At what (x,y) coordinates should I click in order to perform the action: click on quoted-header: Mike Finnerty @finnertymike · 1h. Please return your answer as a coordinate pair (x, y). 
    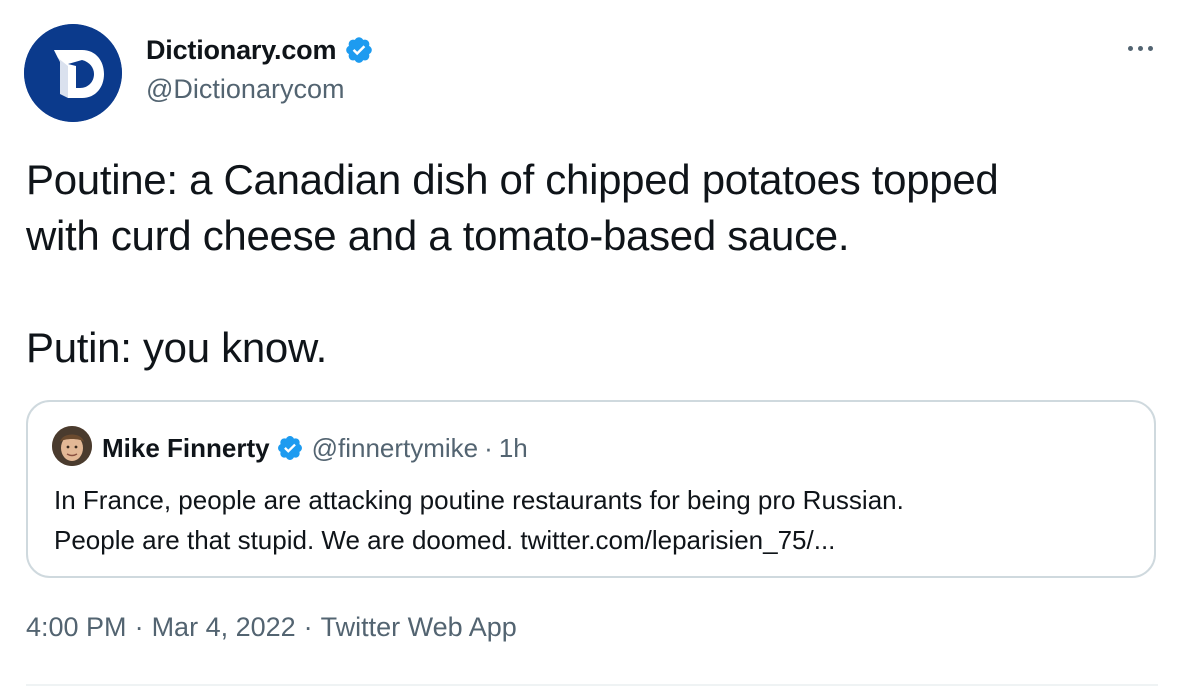
    Looking at the image, I should click on (315, 448).